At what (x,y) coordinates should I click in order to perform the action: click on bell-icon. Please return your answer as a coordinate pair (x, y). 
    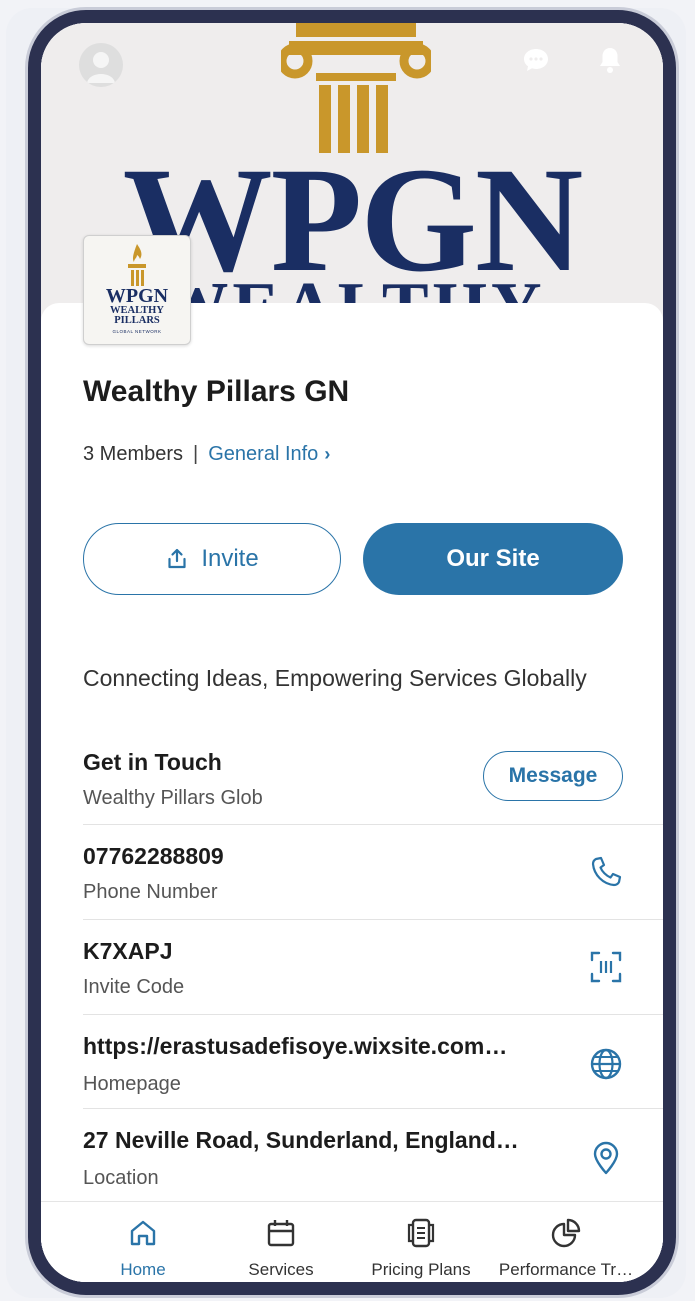
    Looking at the image, I should click on (610, 60).